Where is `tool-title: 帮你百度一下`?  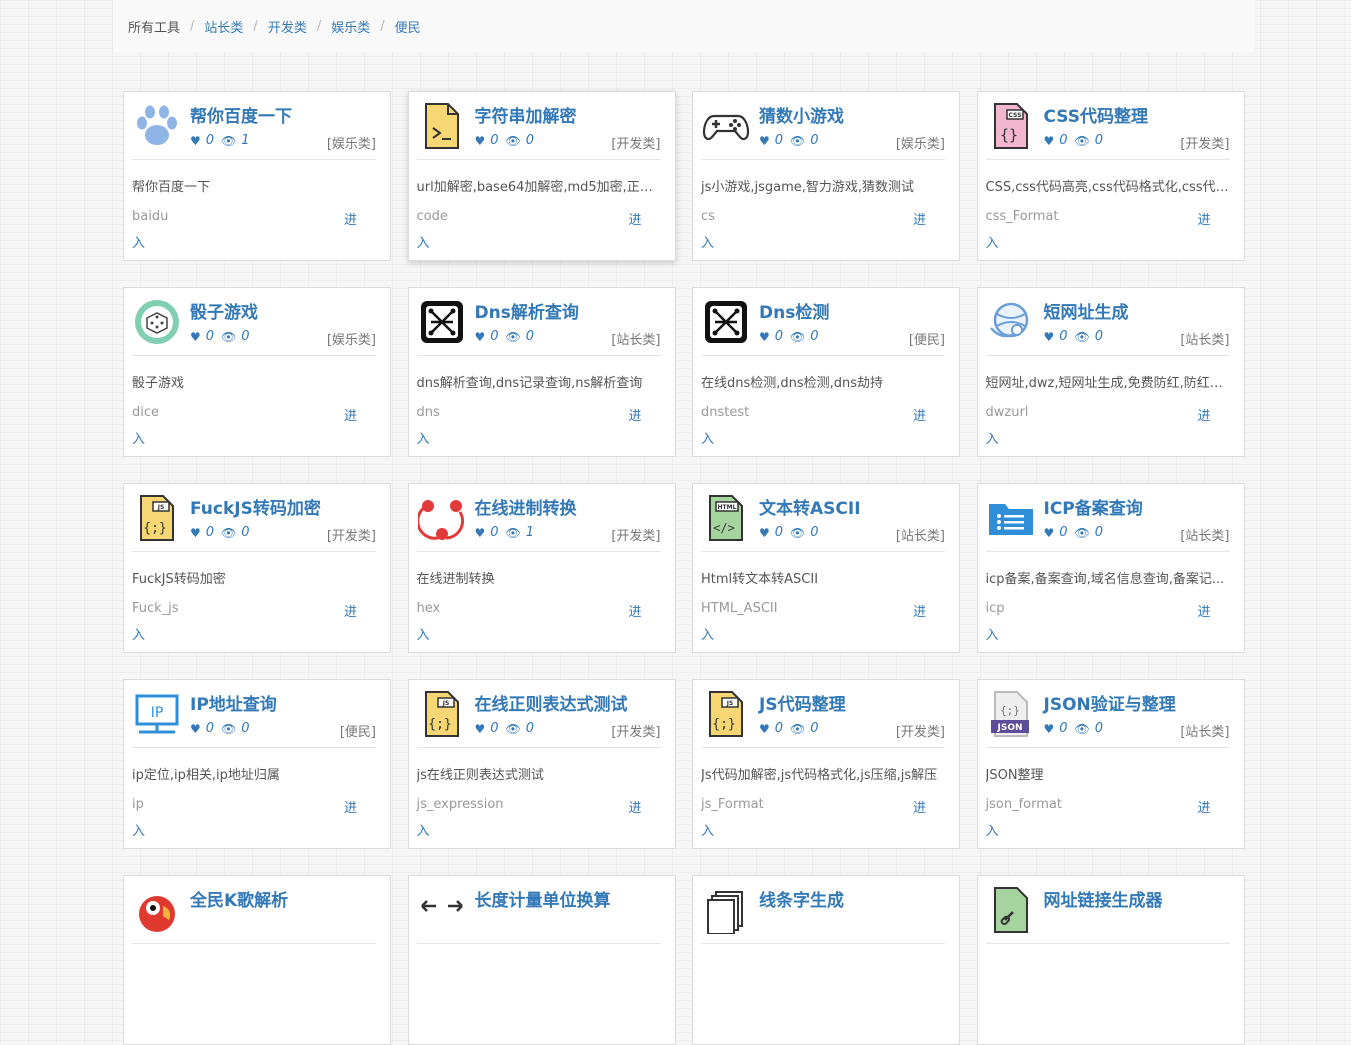
tool-title: 帮你百度一下 is located at coordinates (241, 114).